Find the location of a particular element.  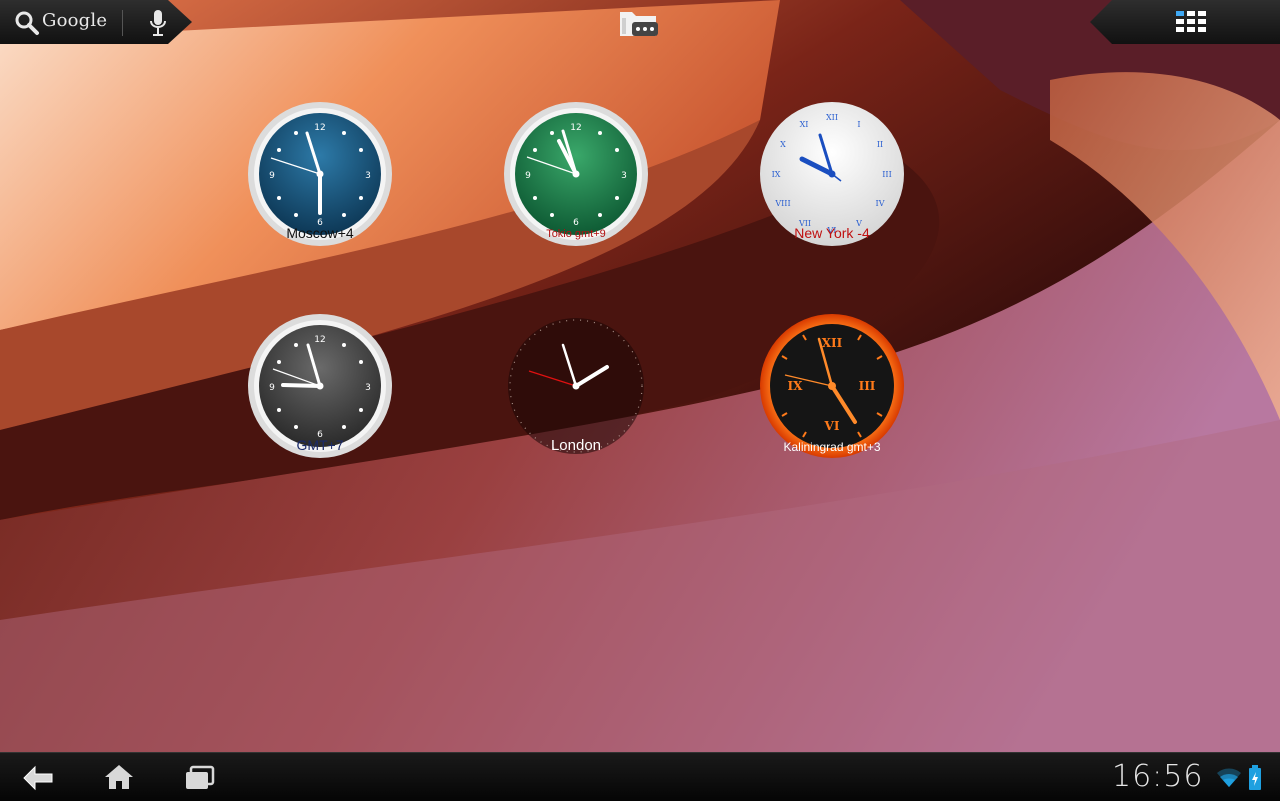

clock-widget-london: London is located at coordinates (576, 386).